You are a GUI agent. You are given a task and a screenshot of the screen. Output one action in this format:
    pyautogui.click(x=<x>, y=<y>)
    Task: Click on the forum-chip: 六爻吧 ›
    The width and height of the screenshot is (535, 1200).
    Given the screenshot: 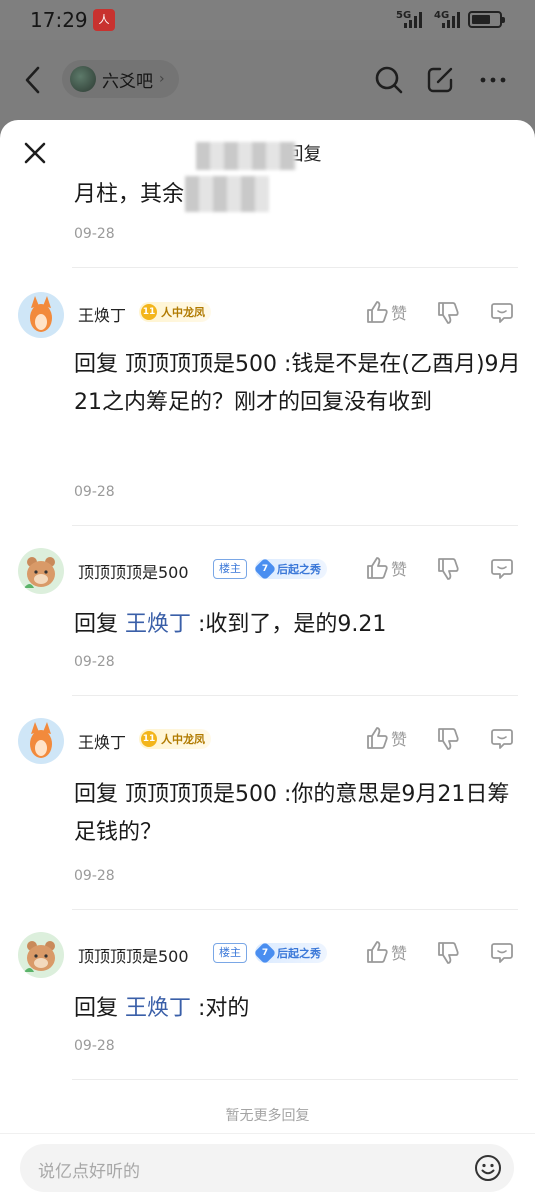 What is the action you would take?
    pyautogui.click(x=120, y=79)
    